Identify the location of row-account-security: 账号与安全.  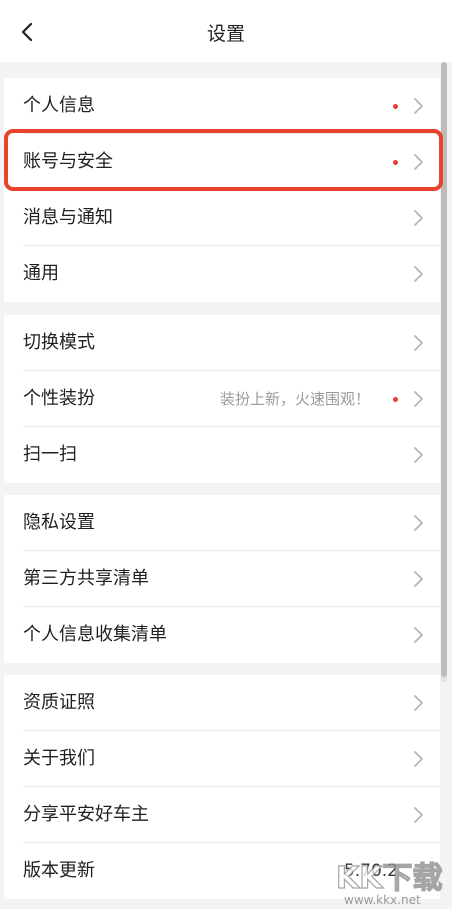
(222, 162).